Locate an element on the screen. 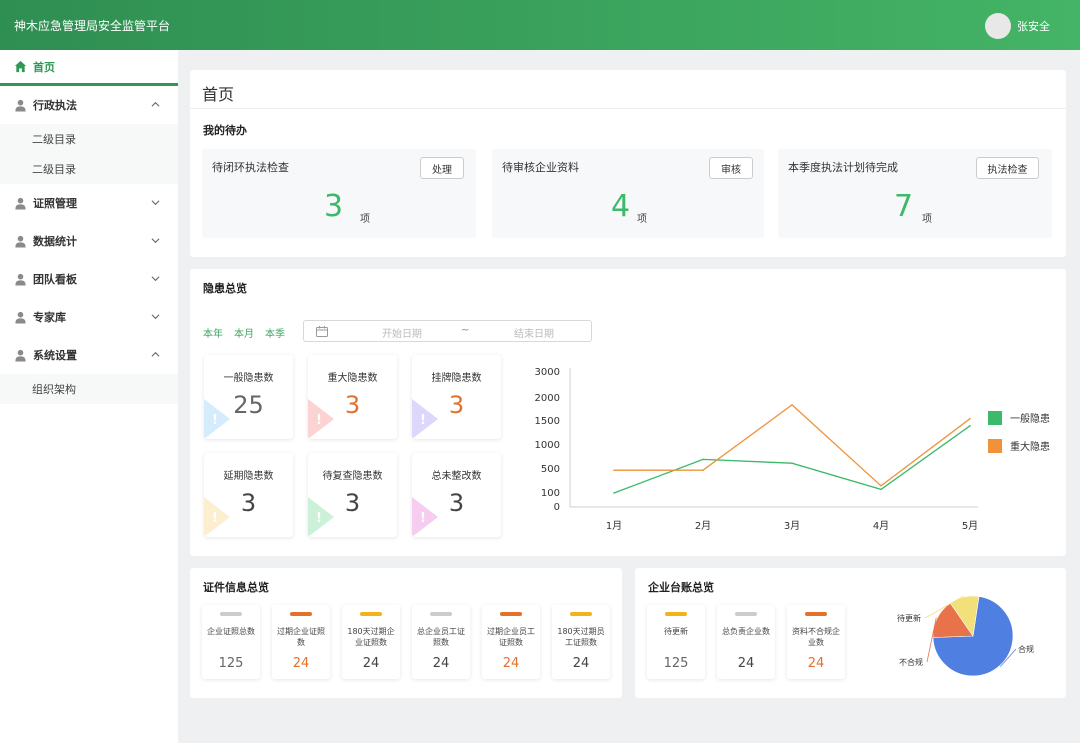 The height and width of the screenshot is (743, 1080). hazard-stat-card: ! 重大隐患数 3 is located at coordinates (352, 397).